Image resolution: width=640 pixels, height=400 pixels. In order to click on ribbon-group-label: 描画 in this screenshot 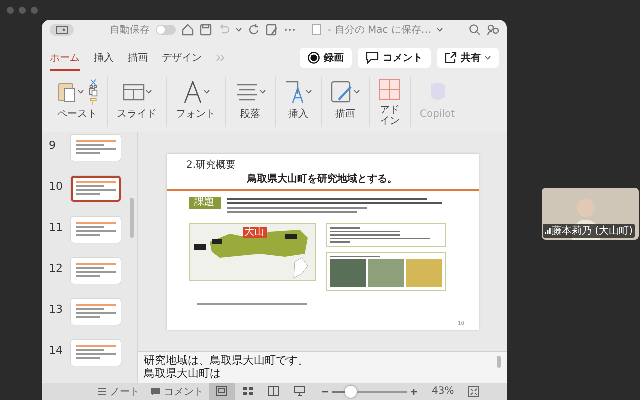, I will do `click(346, 114)`.